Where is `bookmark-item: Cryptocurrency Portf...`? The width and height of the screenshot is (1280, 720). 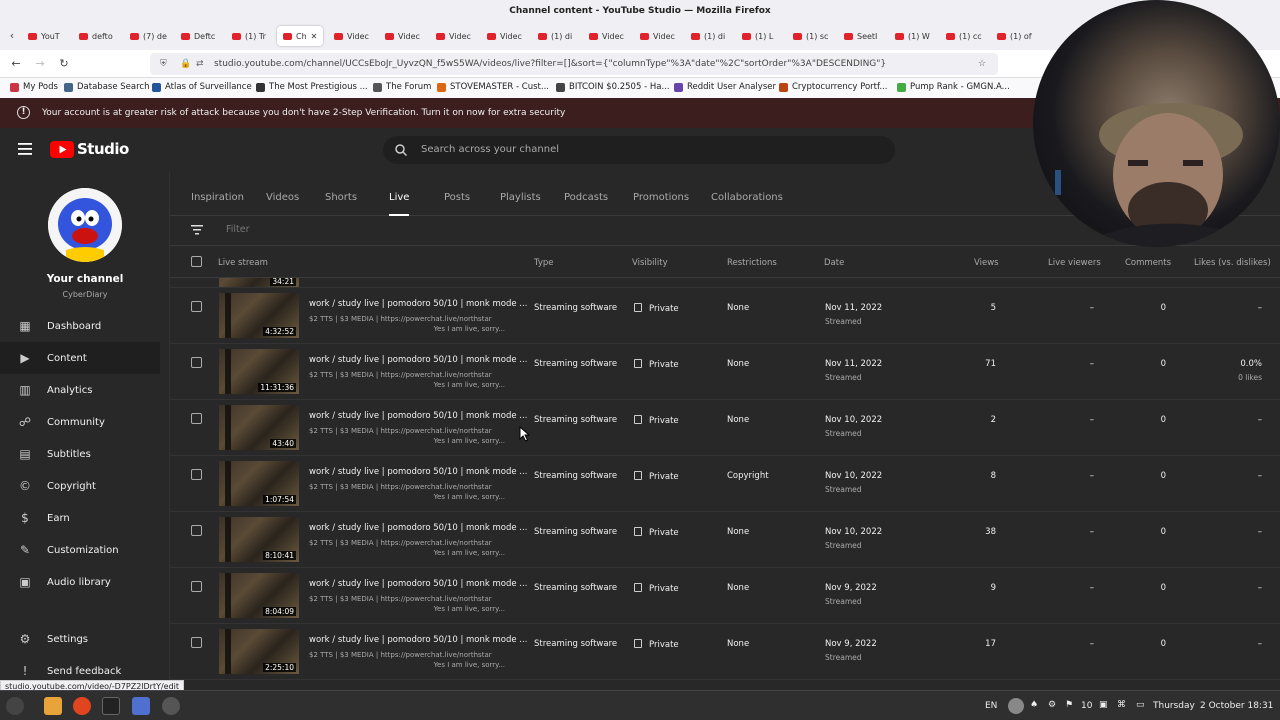
bookmark-item: Cryptocurrency Portf... is located at coordinates (833, 87).